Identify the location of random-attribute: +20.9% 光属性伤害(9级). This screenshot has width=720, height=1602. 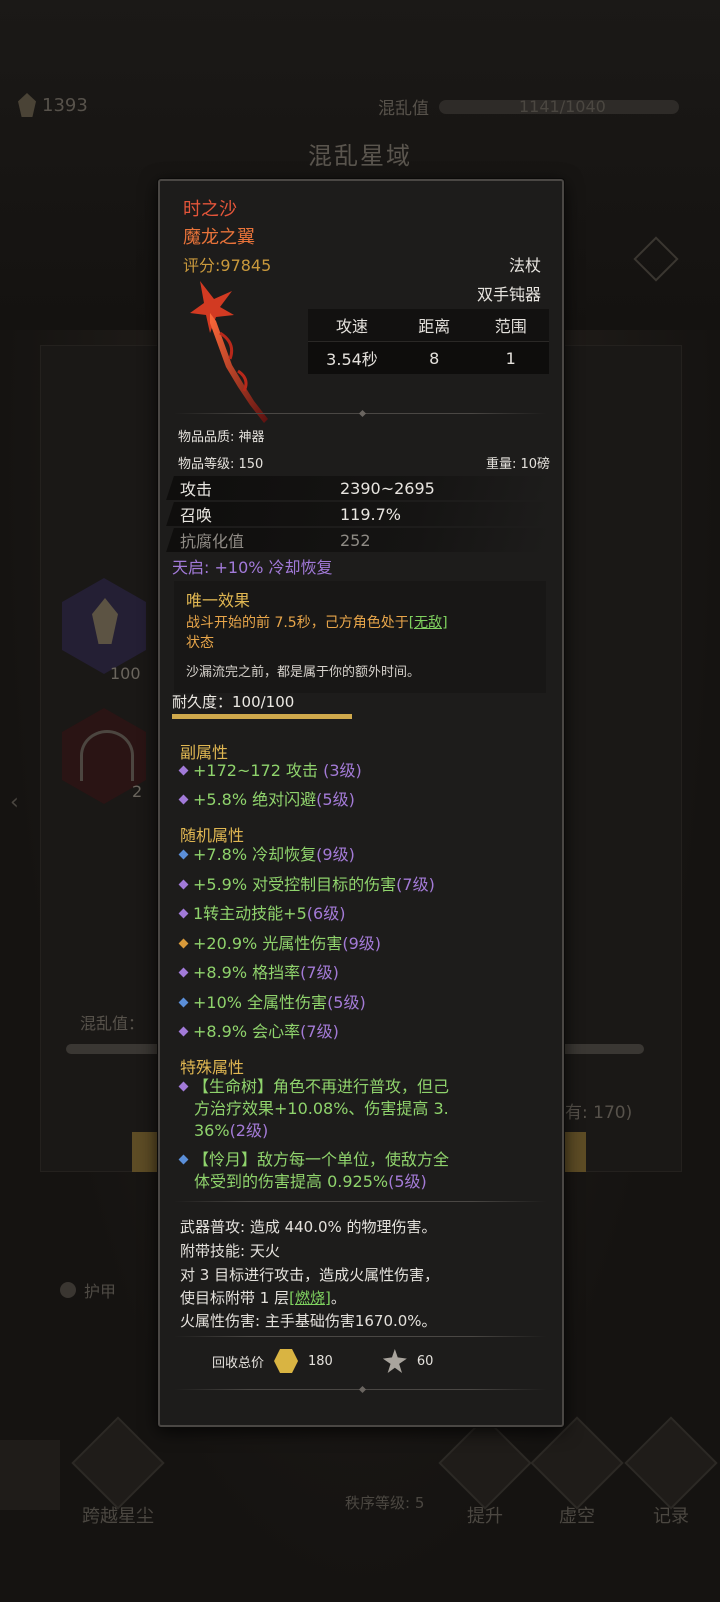
(361, 944).